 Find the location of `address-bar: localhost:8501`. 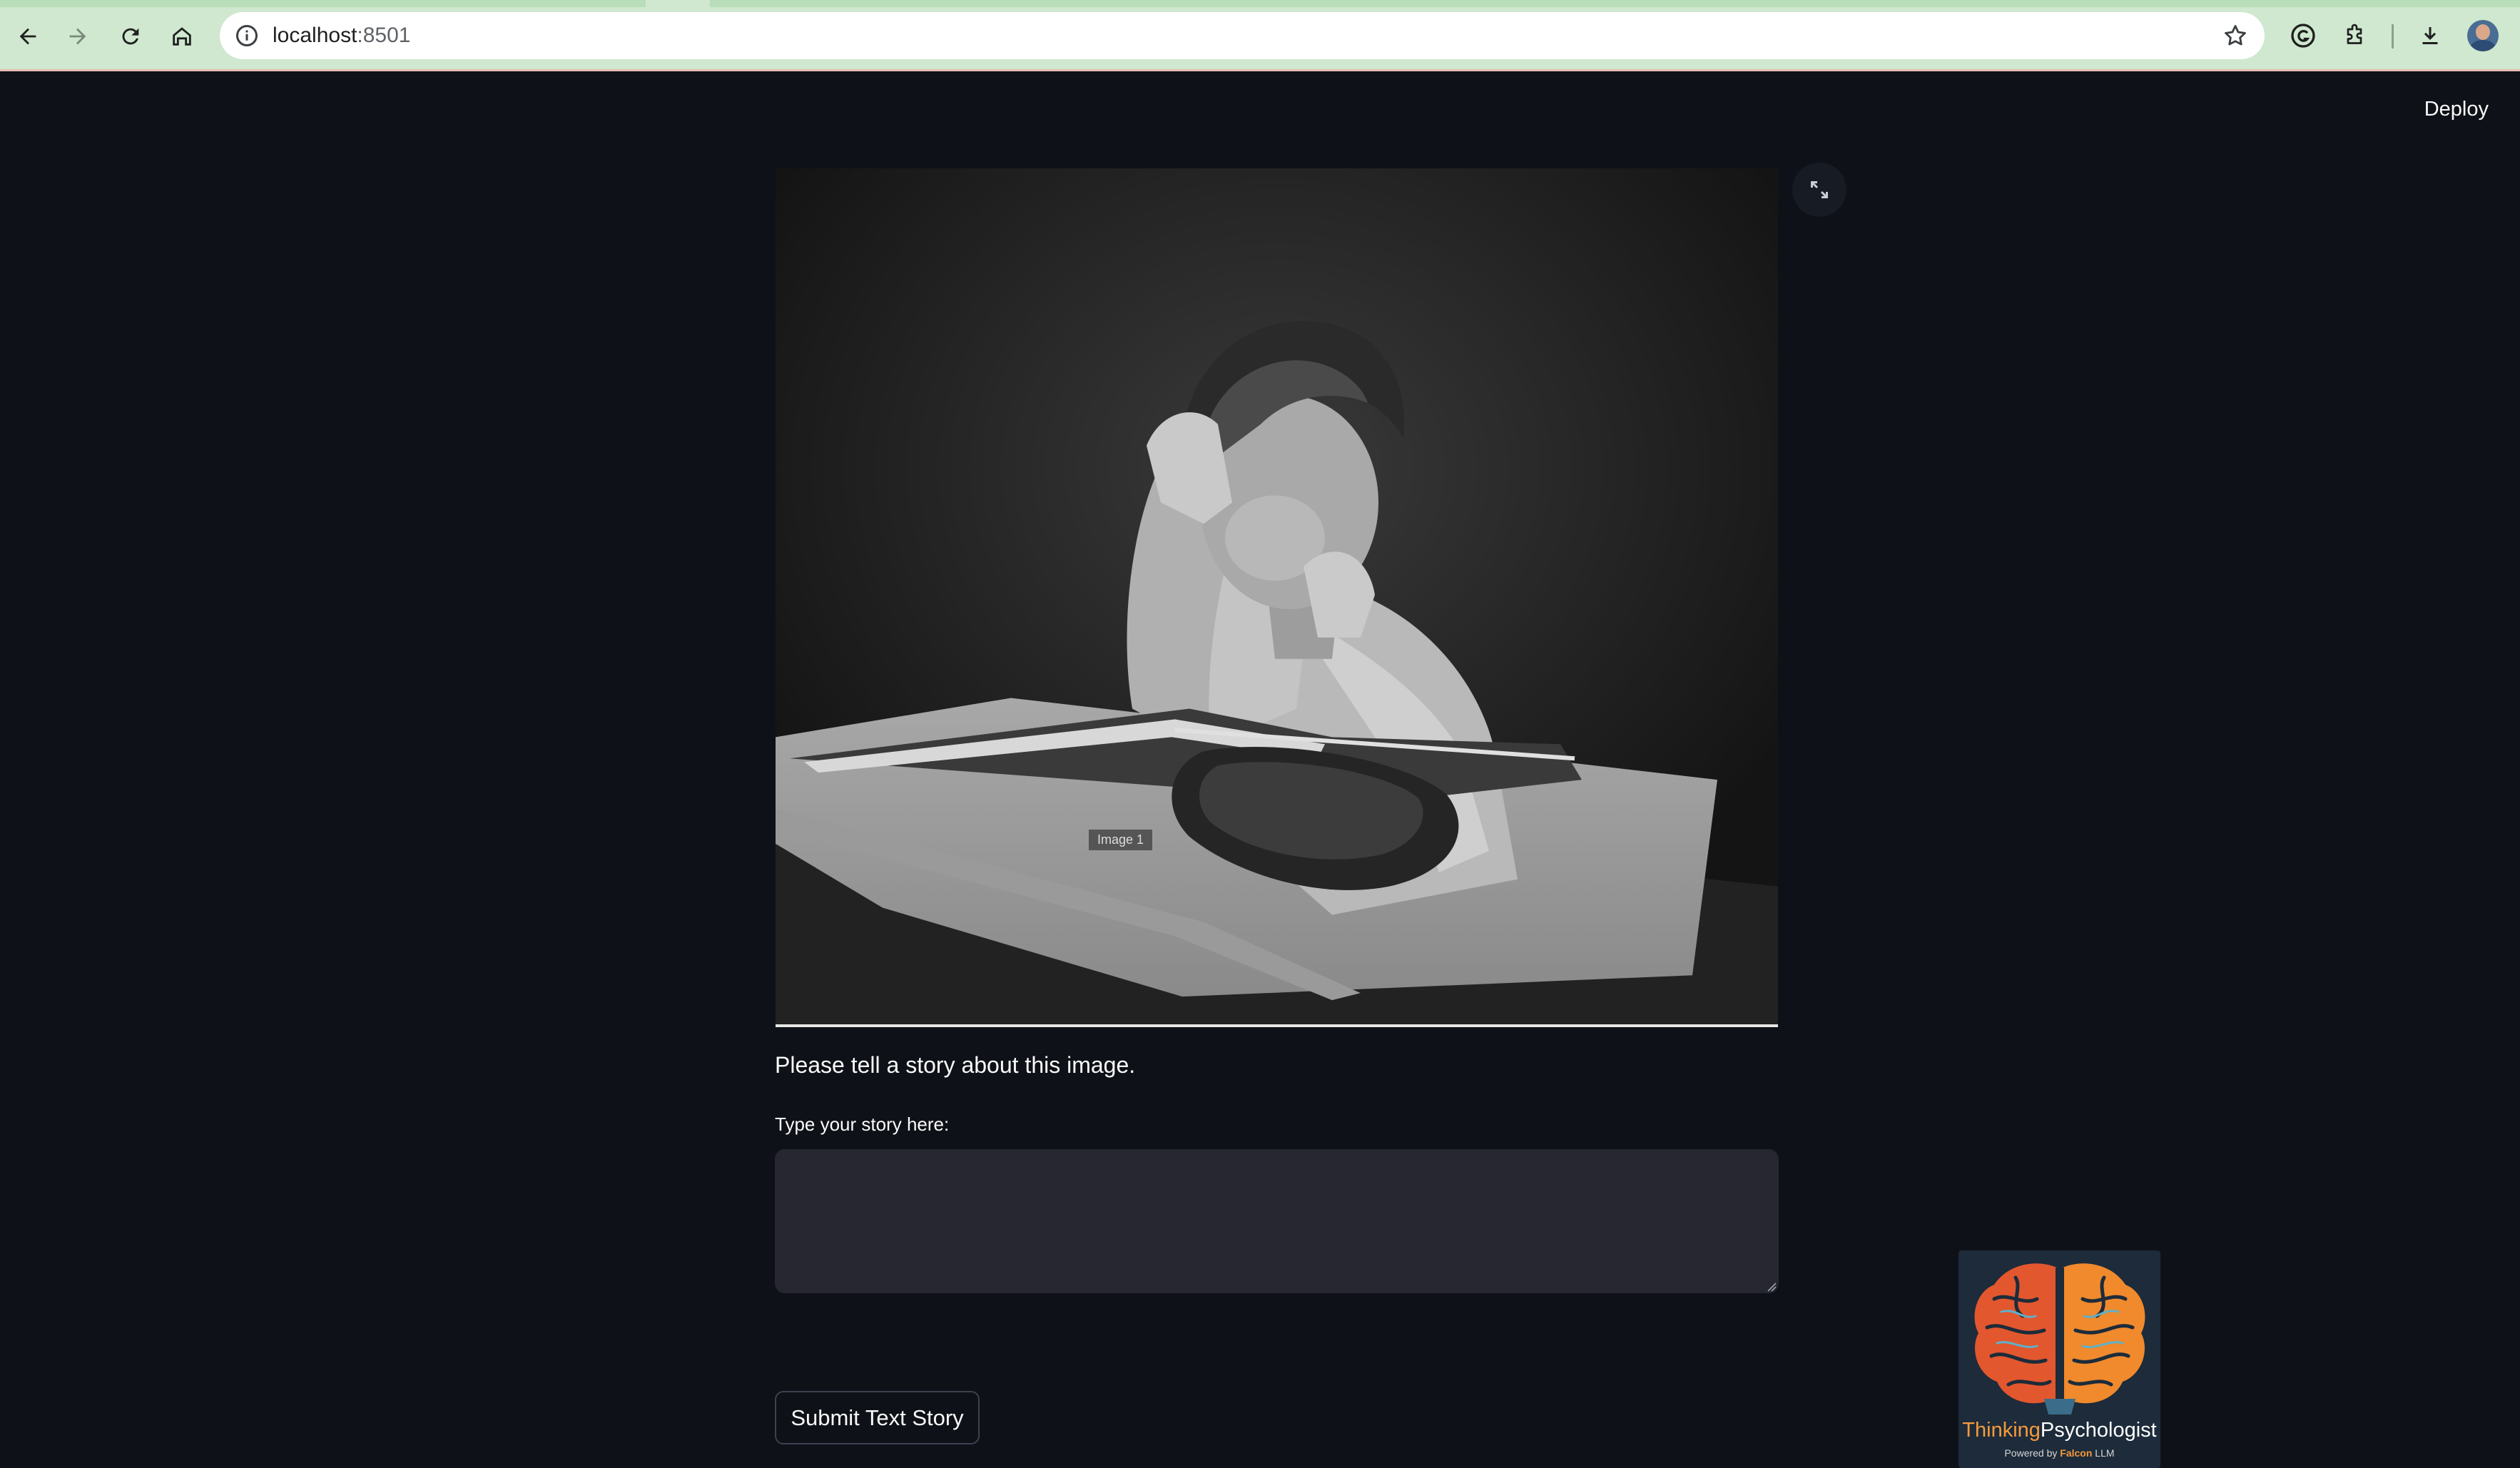

address-bar: localhost:8501 is located at coordinates (1242, 35).